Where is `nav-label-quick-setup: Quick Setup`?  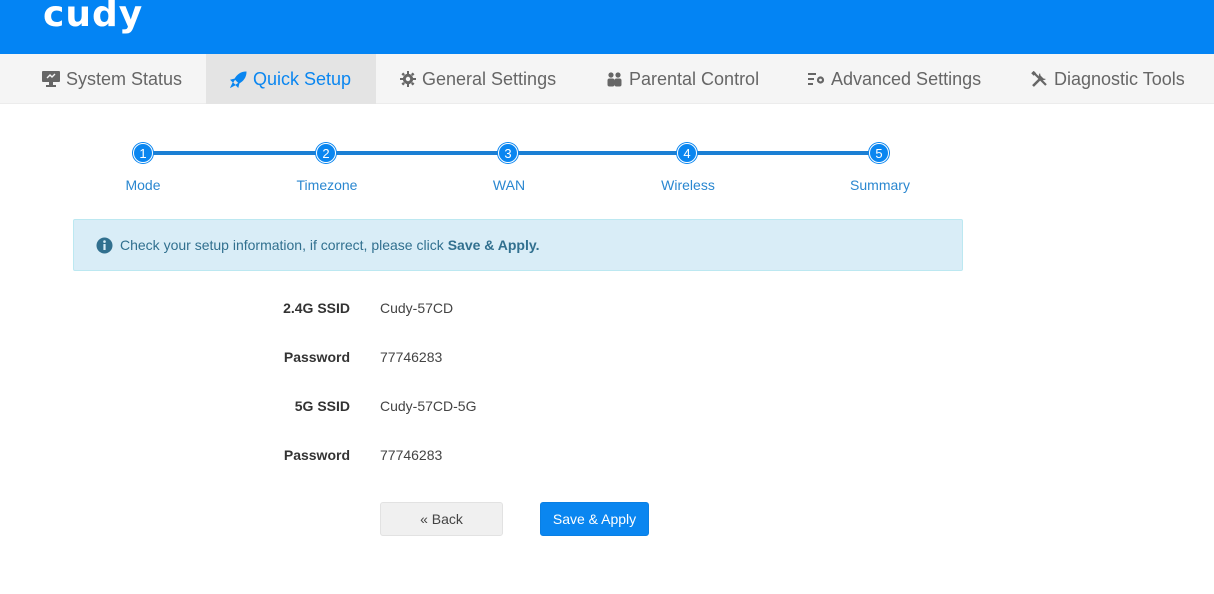 nav-label-quick-setup: Quick Setup is located at coordinates (302, 78).